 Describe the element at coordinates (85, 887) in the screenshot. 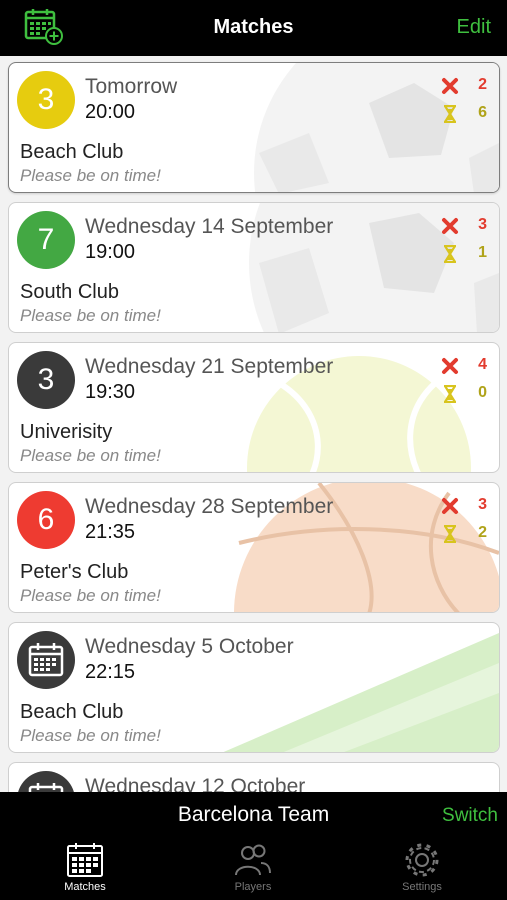

I see `tab-matches-label: Matches` at that location.